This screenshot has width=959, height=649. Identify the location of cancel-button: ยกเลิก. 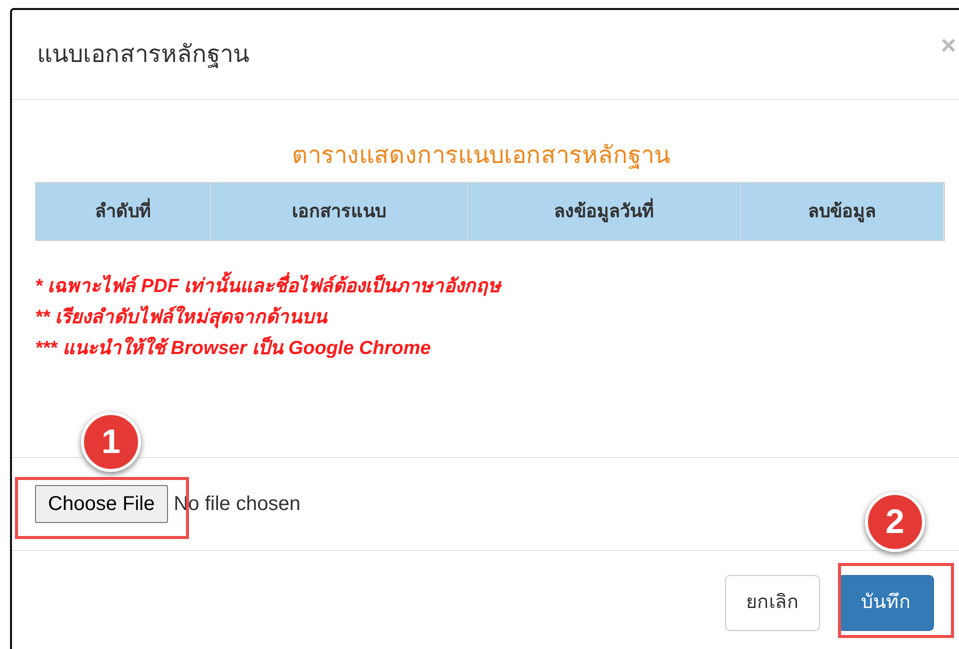
(772, 603).